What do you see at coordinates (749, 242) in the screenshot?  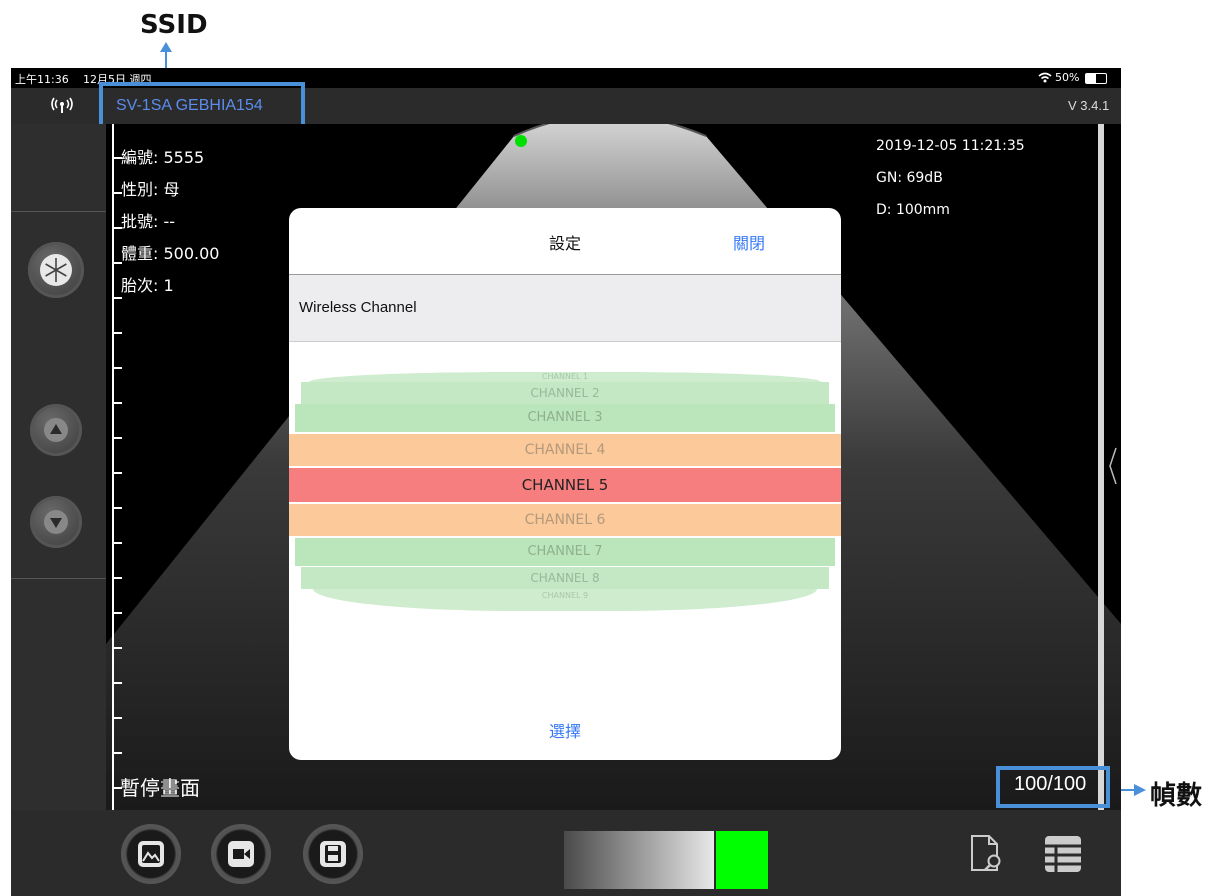 I see `dialog-close-button: 關閉` at bounding box center [749, 242].